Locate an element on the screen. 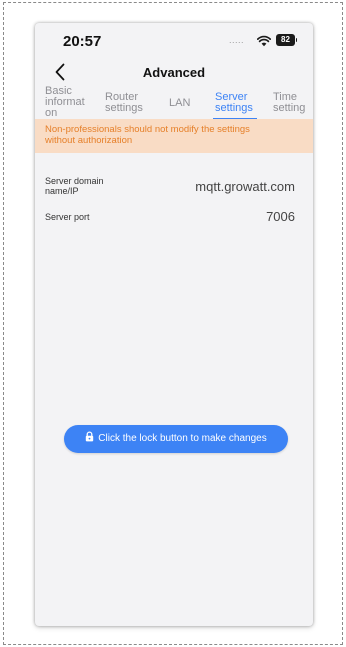  server-domain-row: Server domain name/IP mqtt.growatt.com is located at coordinates (174, 189).